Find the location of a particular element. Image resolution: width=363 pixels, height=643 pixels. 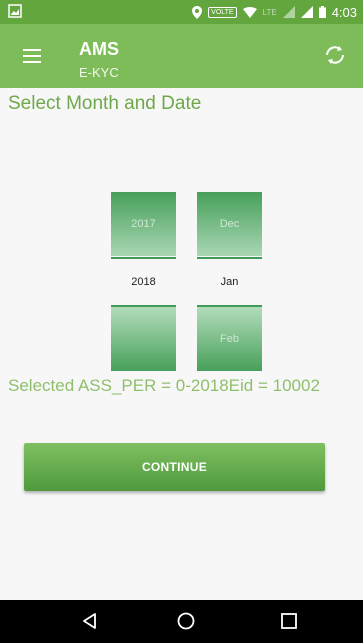

selected-period-text: Selected ASS_PER = 0-2018Eid = 10002 is located at coordinates (164, 385).